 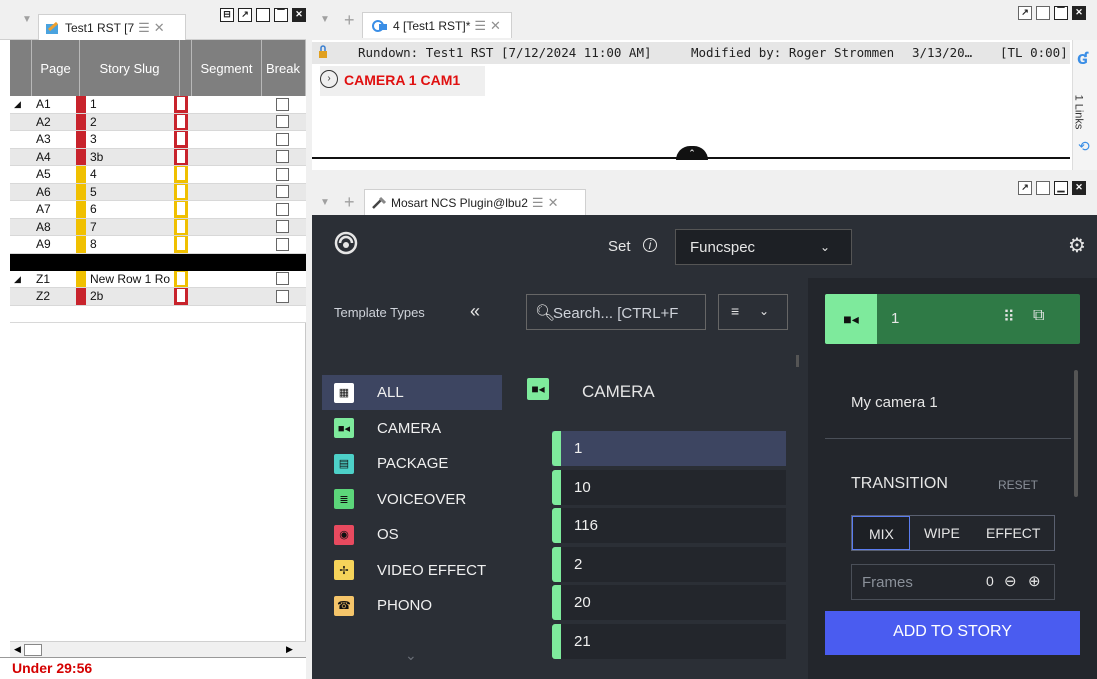 I want to click on table-row: A6 5, so click(x=158, y=192).